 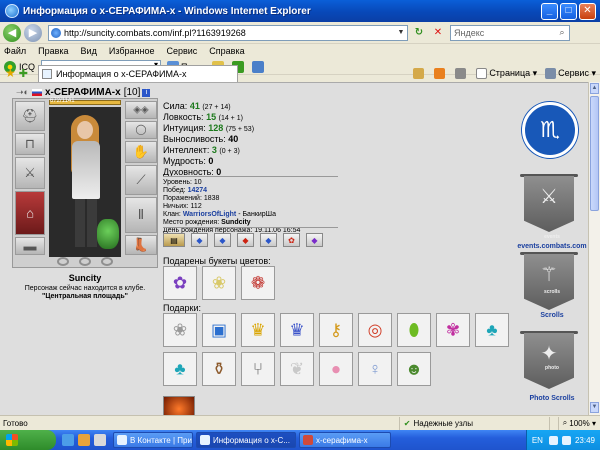 I want to click on bouquet-violet-item: ✿, so click(x=180, y=283).